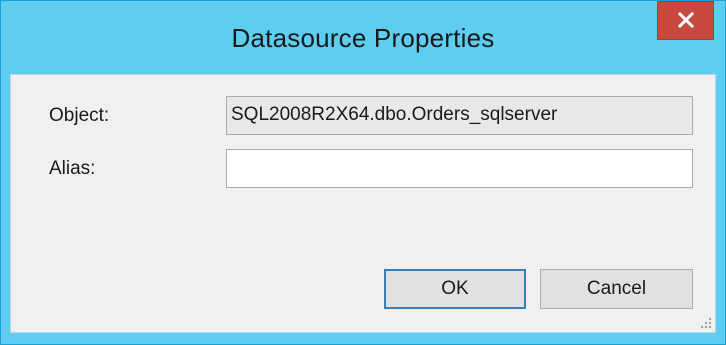  What do you see at coordinates (459, 115) in the screenshot?
I see `object-field: SQL2008R2X64.dbo.Orders_sqlserver` at bounding box center [459, 115].